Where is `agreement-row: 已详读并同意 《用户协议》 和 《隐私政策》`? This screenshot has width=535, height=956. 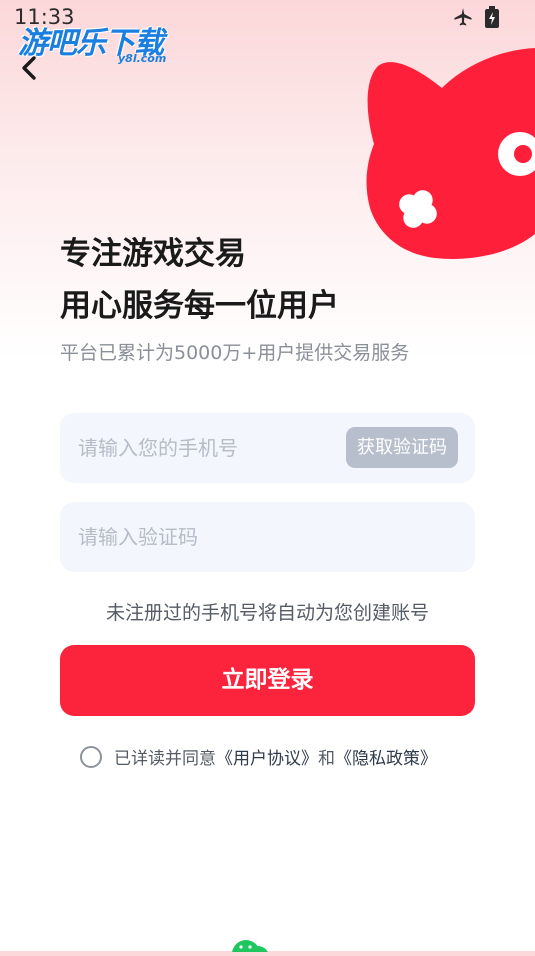 agreement-row: 已详读并同意 《用户协议》 和 《隐私政策》 is located at coordinates (258, 756).